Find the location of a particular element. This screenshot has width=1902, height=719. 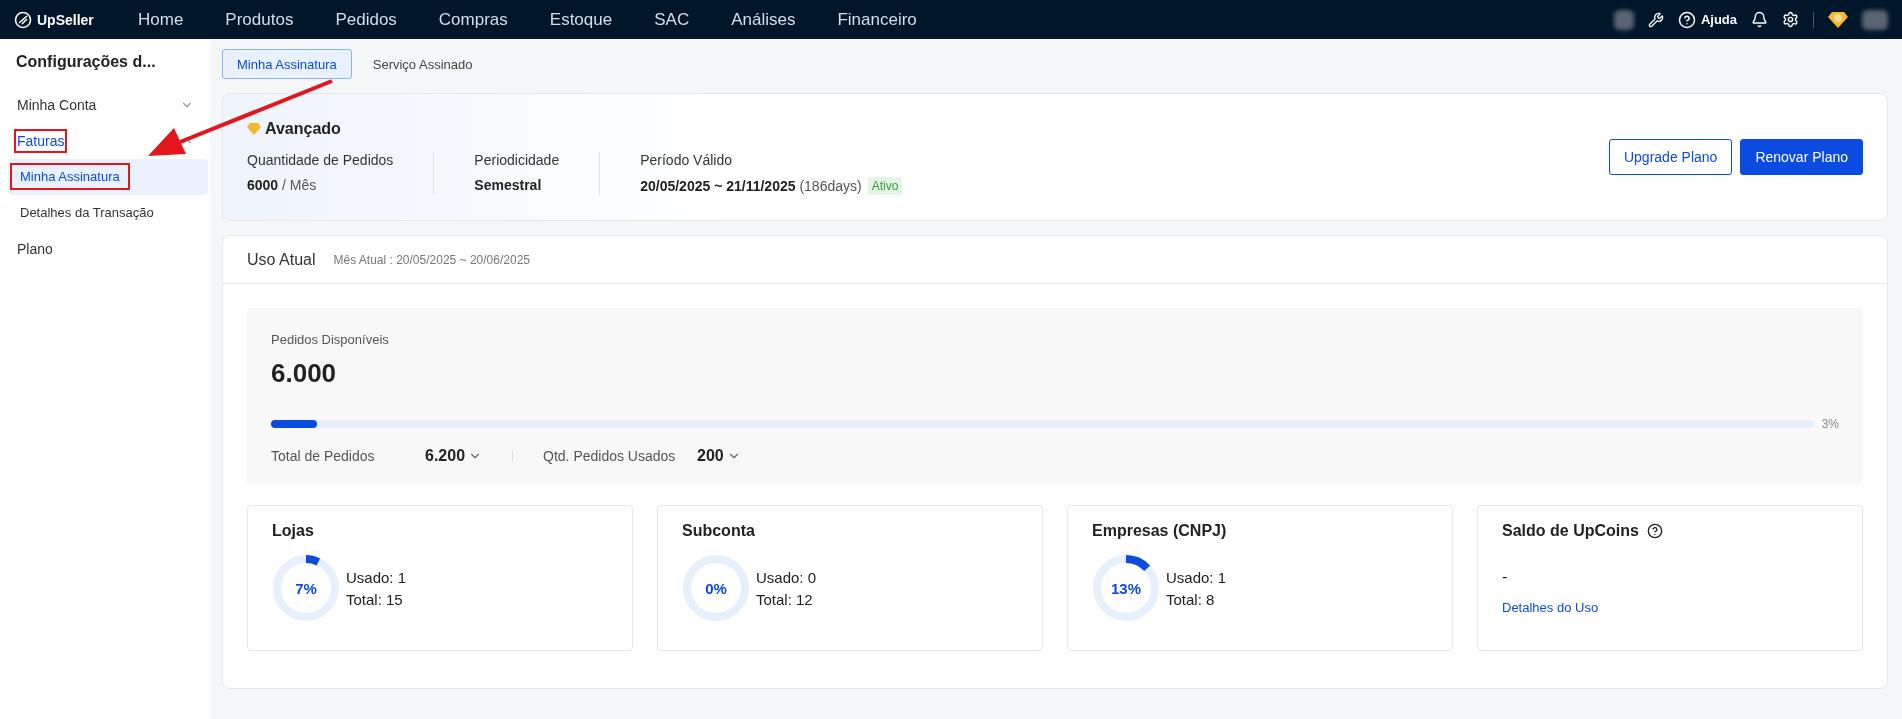

total-count: Total: 8 is located at coordinates (1191, 599).